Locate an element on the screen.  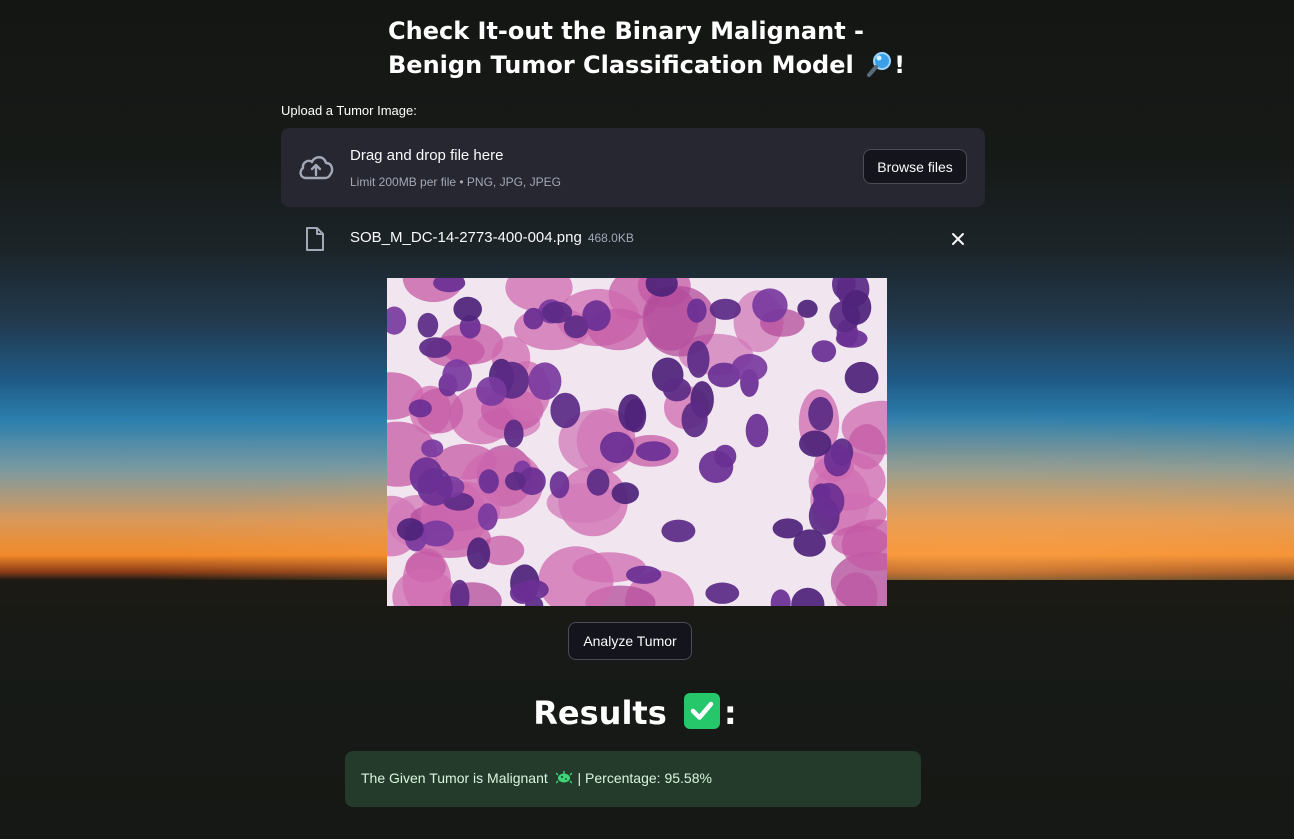
upload-label: Upload a Tumor Image: is located at coordinates (349, 110).